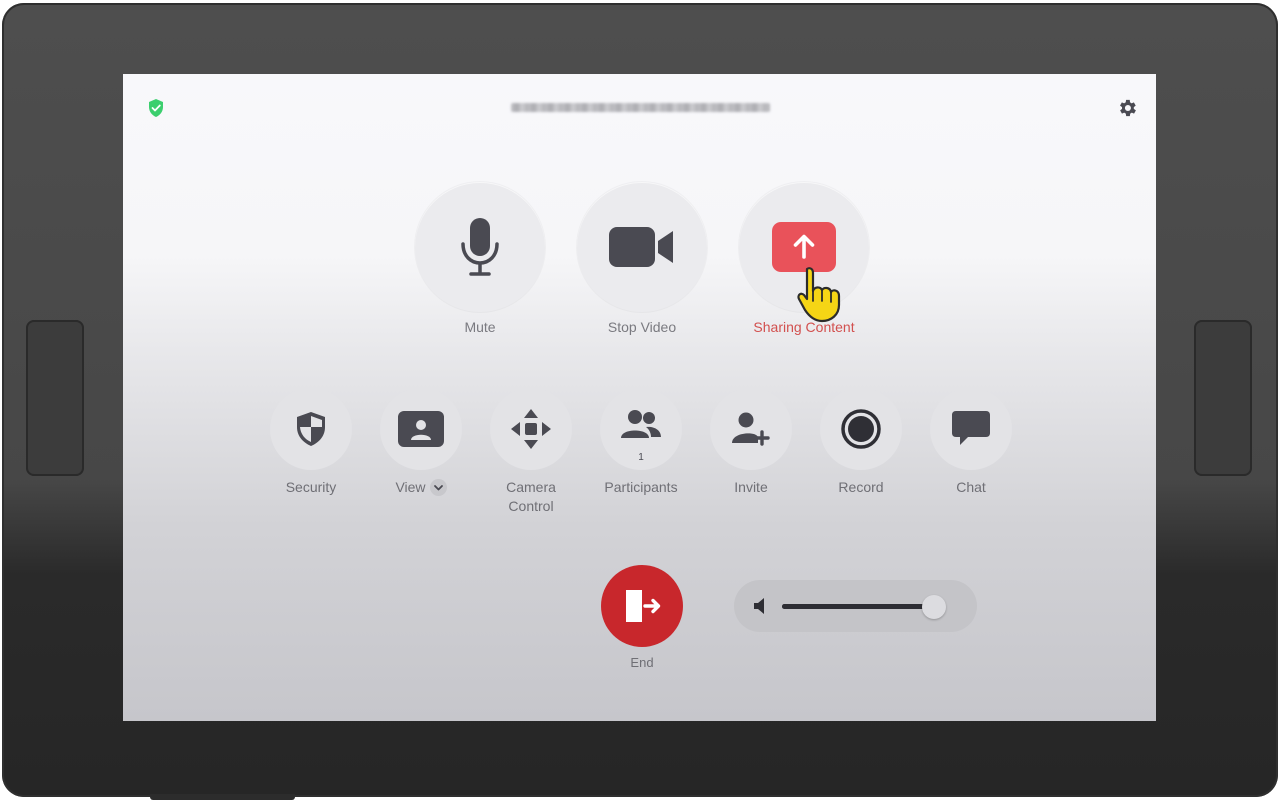  I want to click on volume-slider-fill, so click(858, 606).